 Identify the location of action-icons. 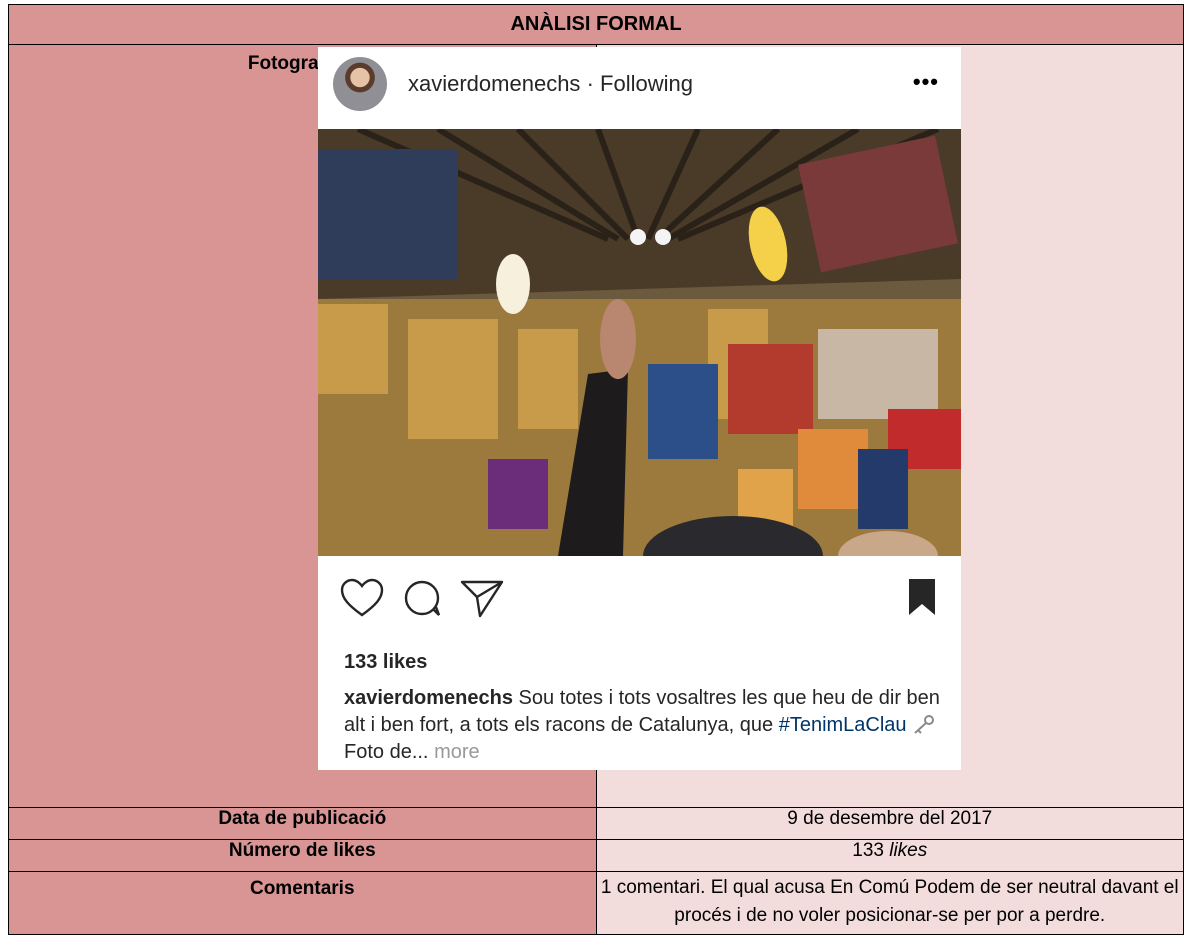
(422, 598).